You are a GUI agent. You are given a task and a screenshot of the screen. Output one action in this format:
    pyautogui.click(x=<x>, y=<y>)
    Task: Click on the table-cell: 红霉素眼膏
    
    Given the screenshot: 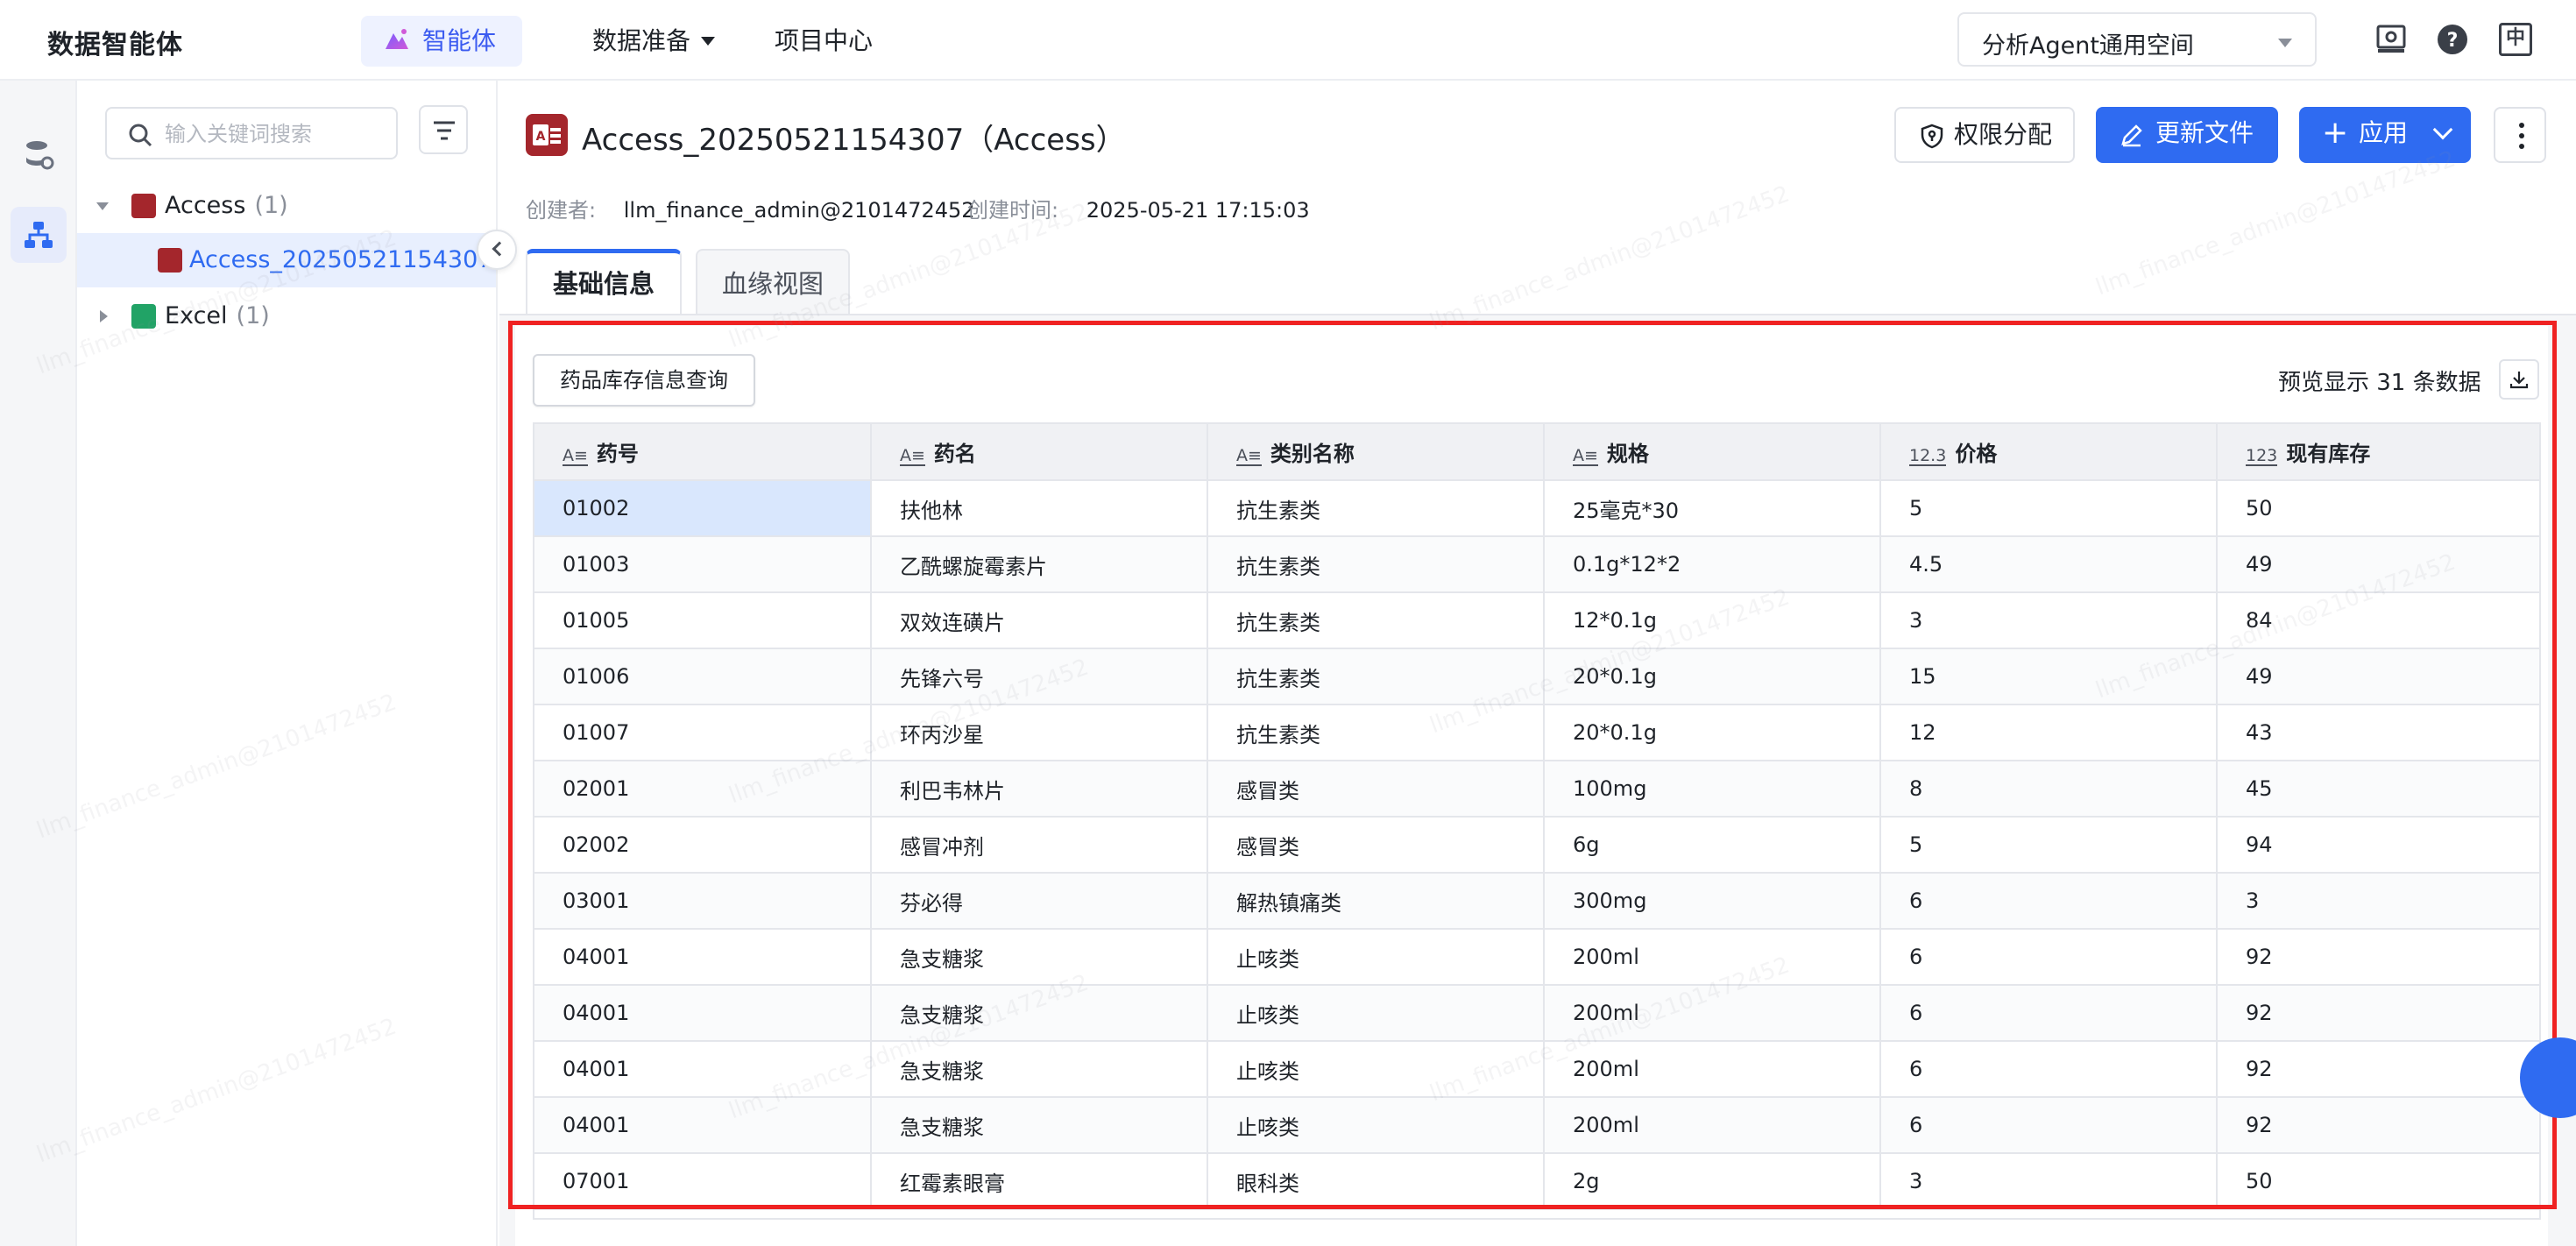 What is the action you would take?
    pyautogui.click(x=1039, y=1182)
    